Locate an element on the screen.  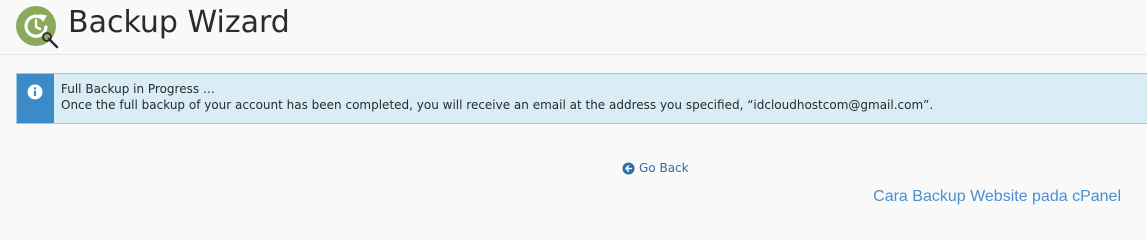
go-back-label: Go Back is located at coordinates (664, 168).